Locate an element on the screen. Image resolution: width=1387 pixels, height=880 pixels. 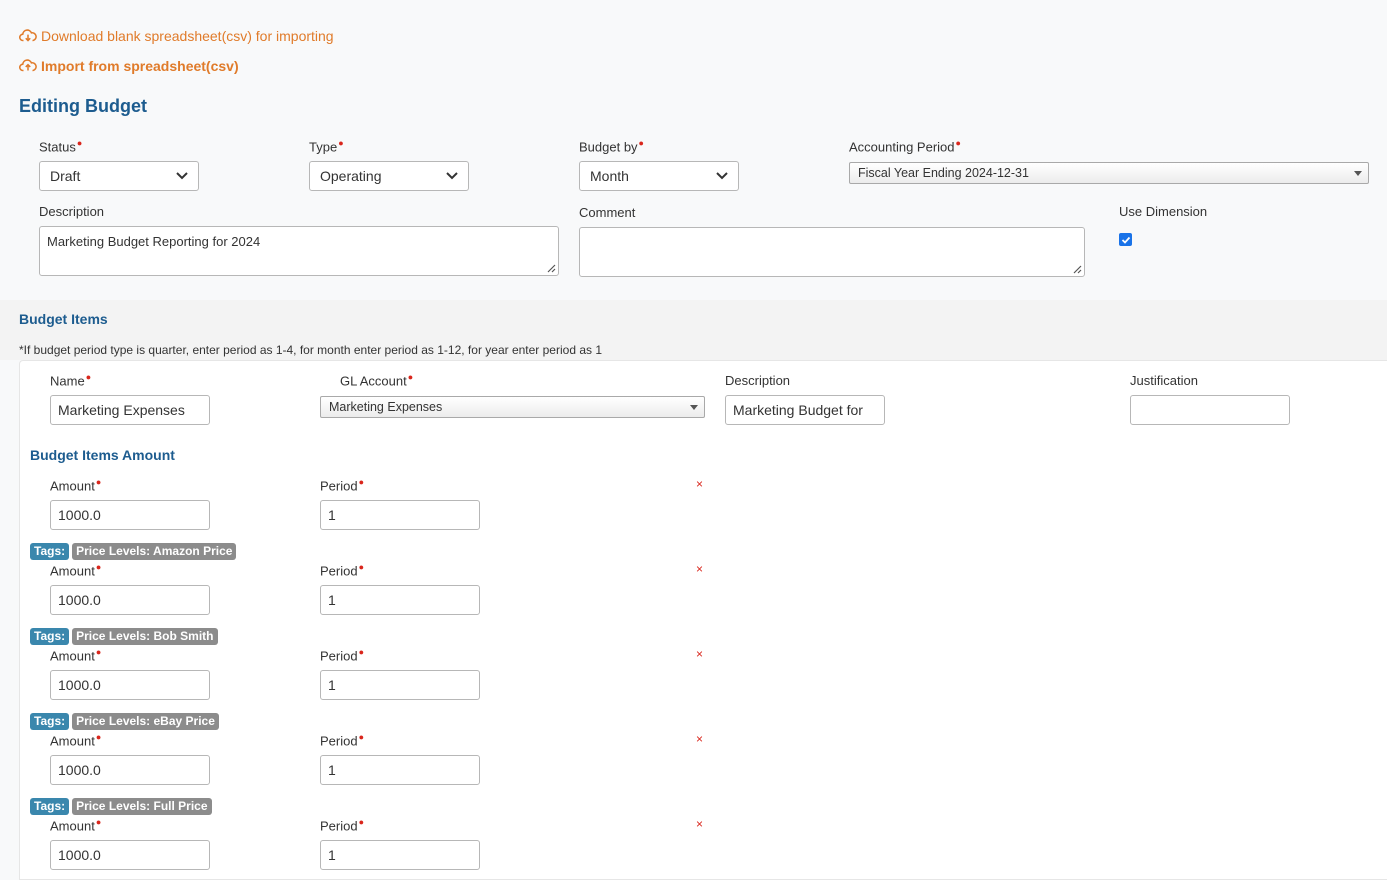
description-textarea: Marketing Budget Reporting for 2024 is located at coordinates (299, 251).